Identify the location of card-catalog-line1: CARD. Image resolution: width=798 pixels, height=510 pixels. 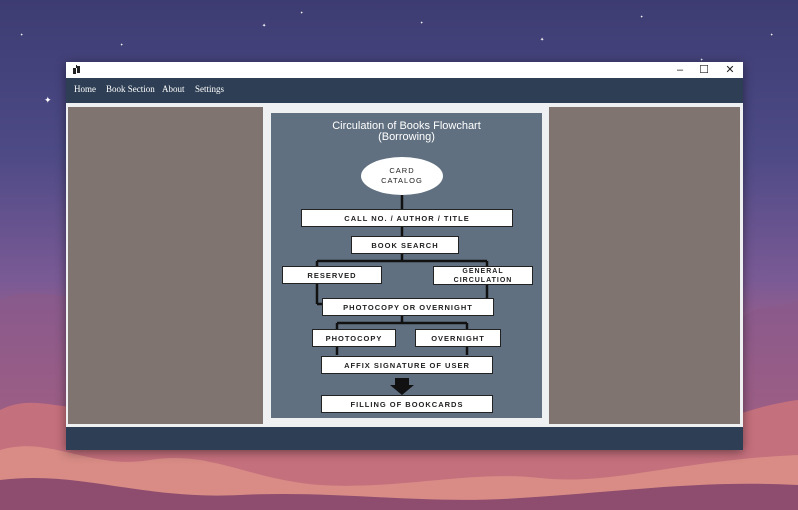
(402, 170).